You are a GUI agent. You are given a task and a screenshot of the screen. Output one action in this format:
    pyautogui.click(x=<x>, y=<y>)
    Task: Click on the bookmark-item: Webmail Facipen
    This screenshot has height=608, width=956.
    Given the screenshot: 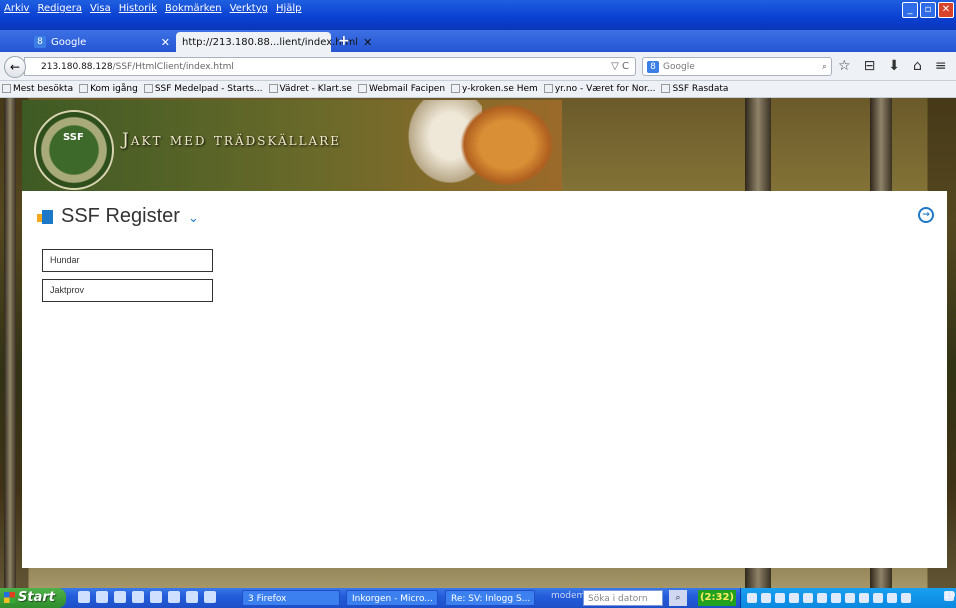 What is the action you would take?
    pyautogui.click(x=401, y=89)
    